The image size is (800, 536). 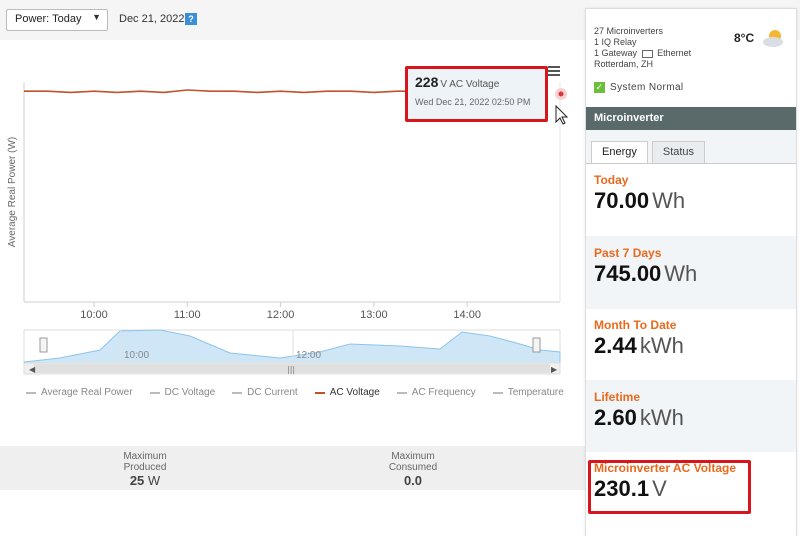 What do you see at coordinates (187, 315) in the screenshot?
I see `x-axis-tick-label: 11:00` at bounding box center [187, 315].